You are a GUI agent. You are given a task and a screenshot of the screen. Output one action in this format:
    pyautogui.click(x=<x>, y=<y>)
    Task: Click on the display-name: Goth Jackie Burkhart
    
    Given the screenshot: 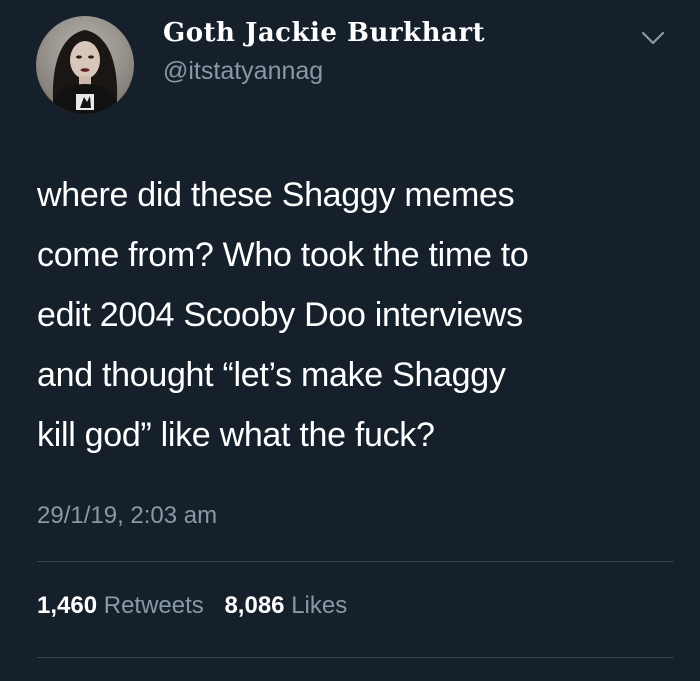 What is the action you would take?
    pyautogui.click(x=324, y=33)
    